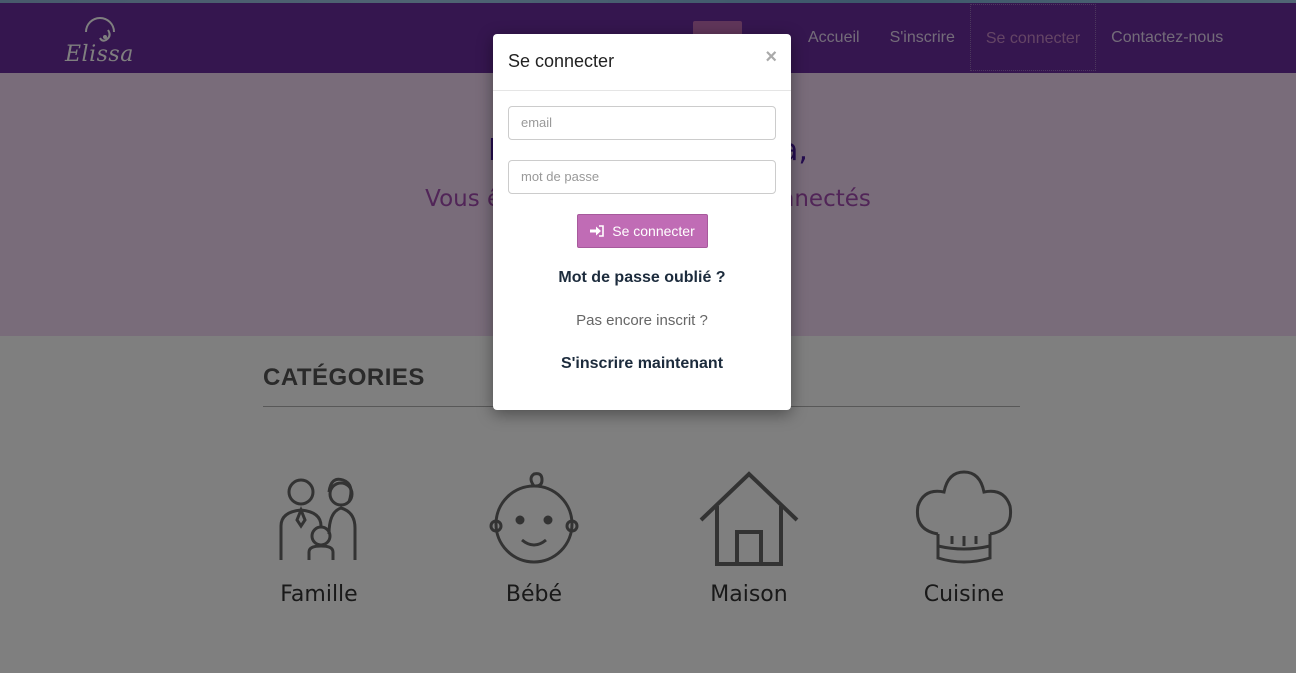 The height and width of the screenshot is (673, 1296). I want to click on modal-title: Se connecter, so click(561, 61).